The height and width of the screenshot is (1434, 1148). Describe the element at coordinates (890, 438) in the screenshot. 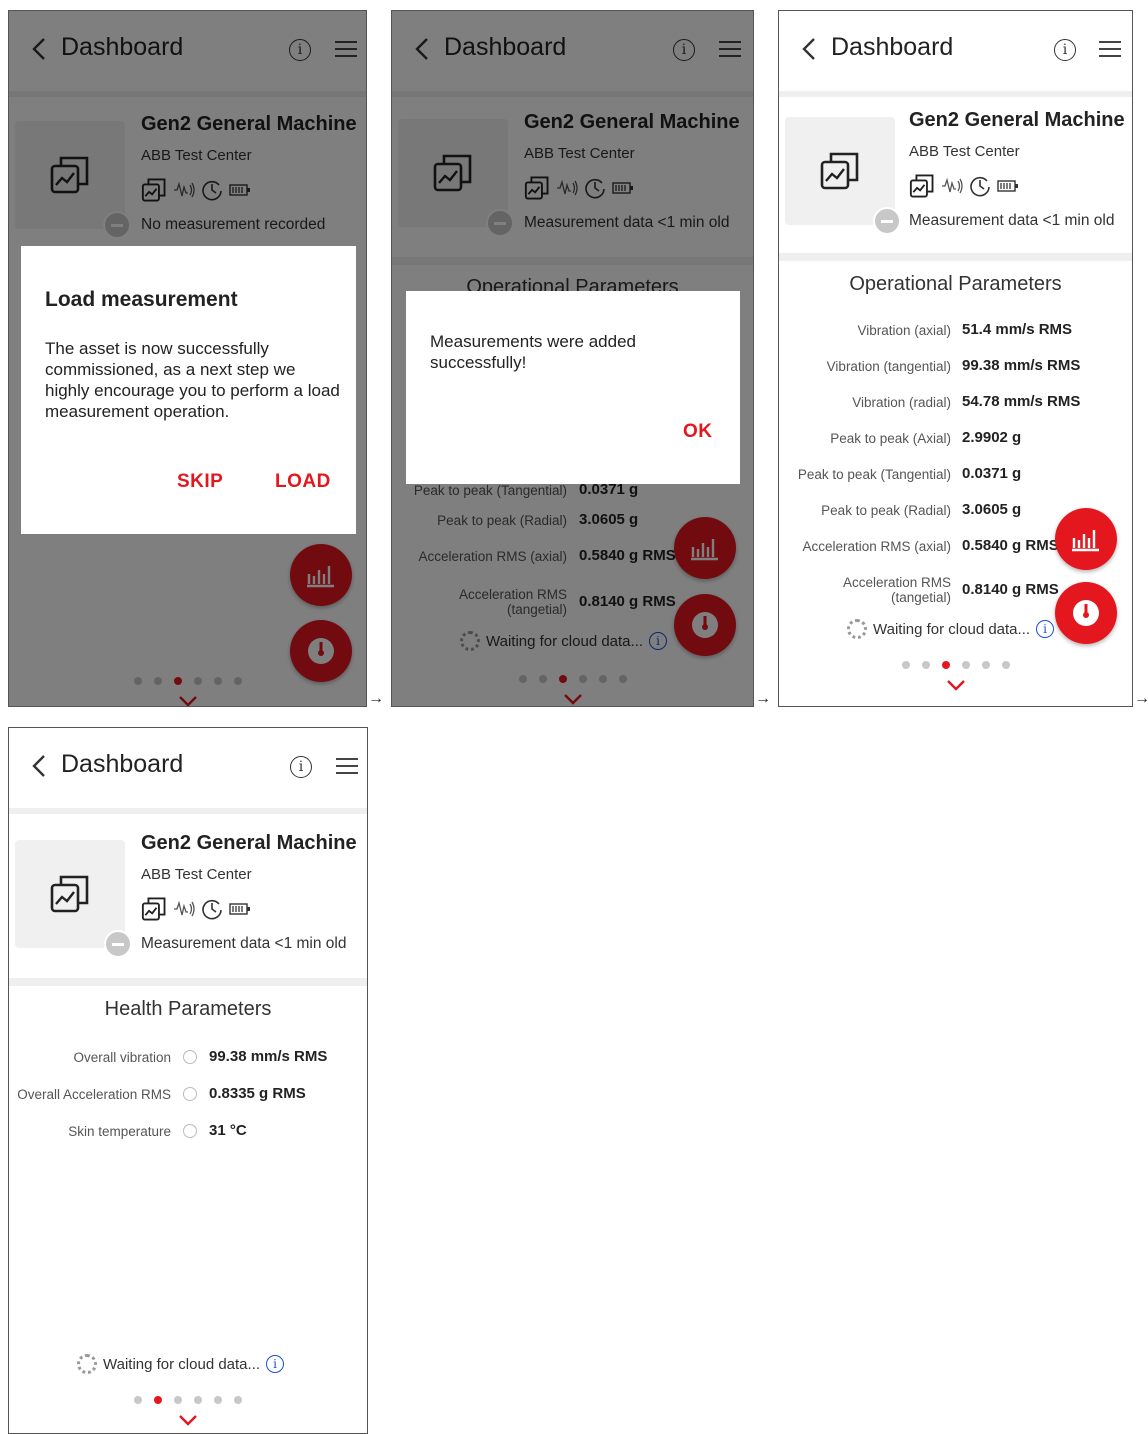

I see `param-label: Peak to peak (Axial)` at that location.